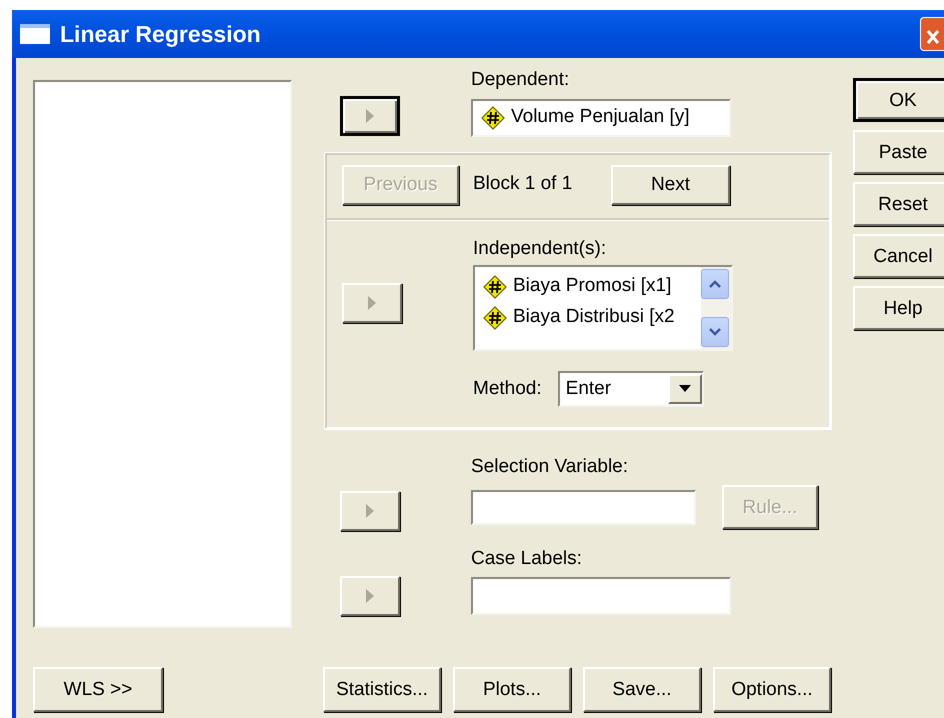  Describe the element at coordinates (160, 34) in the screenshot. I see `window-title: Linear Regression` at that location.